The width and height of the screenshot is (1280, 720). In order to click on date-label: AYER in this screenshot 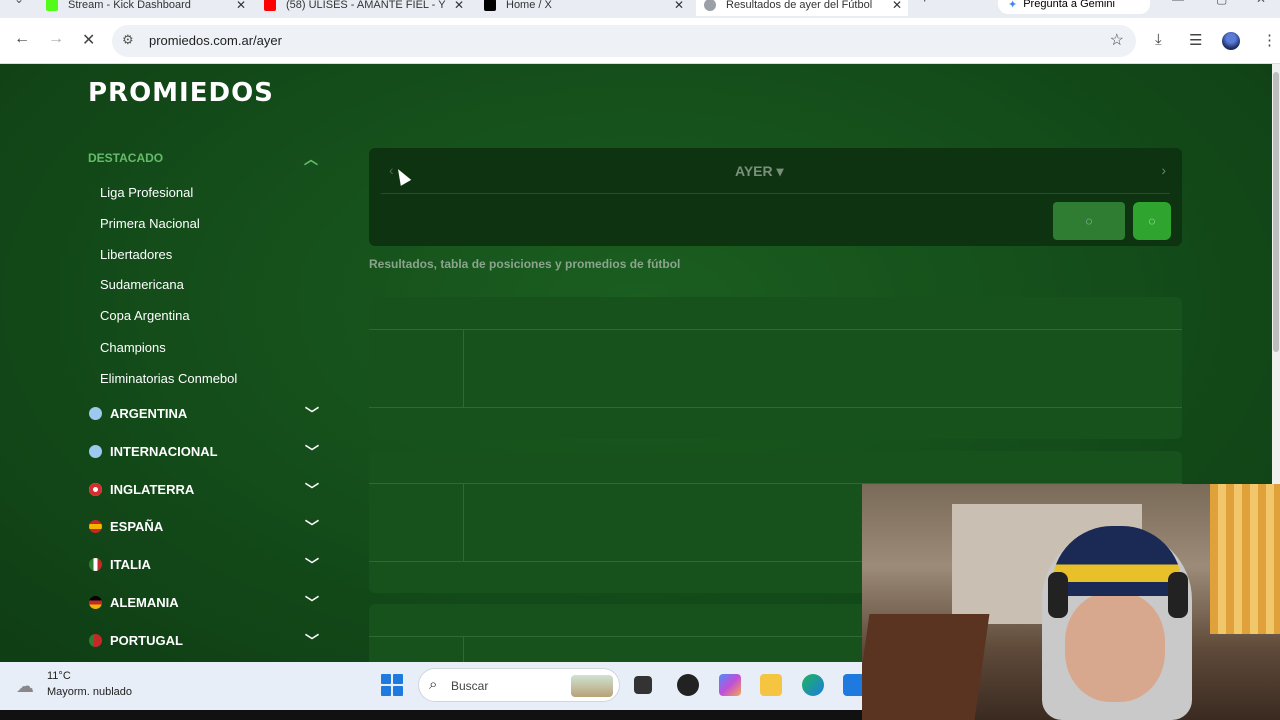, I will do `click(754, 171)`.